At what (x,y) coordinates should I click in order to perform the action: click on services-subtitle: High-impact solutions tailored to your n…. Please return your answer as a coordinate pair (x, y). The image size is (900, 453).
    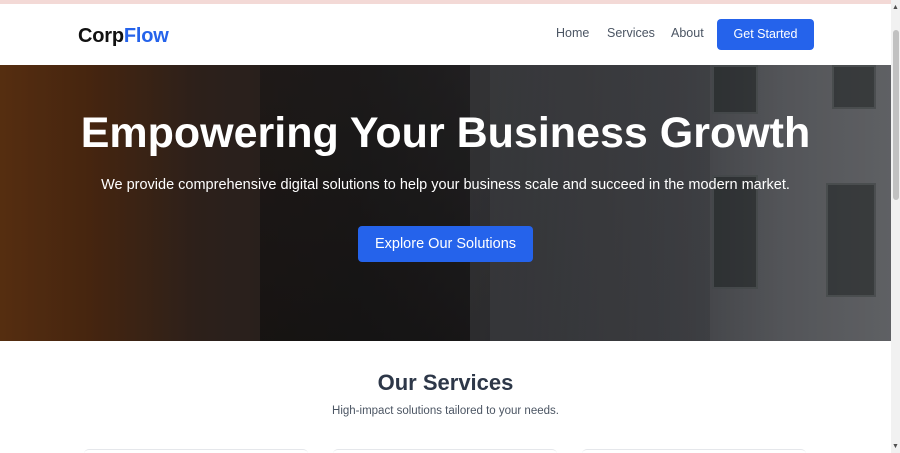
    Looking at the image, I should click on (445, 411).